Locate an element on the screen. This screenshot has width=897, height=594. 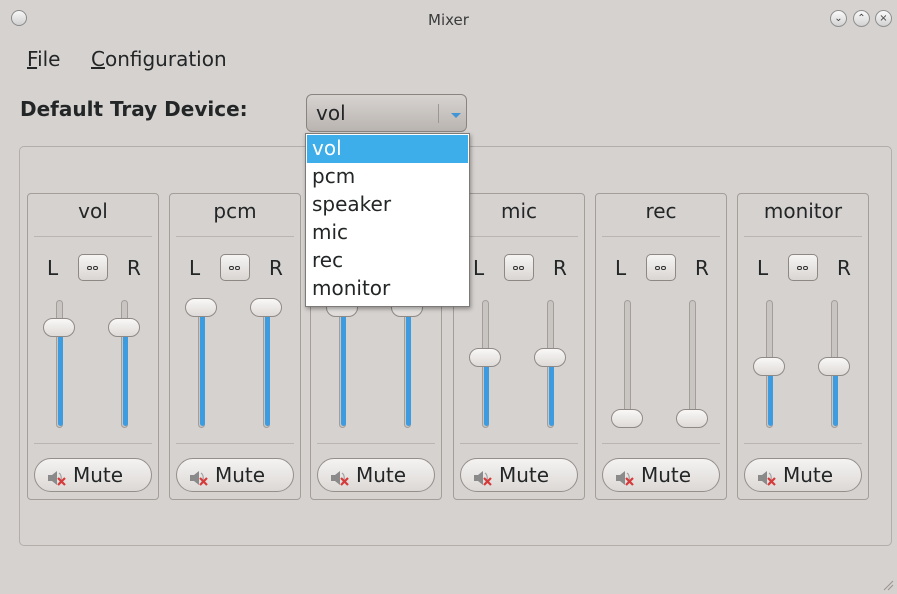
channel-name: monitor is located at coordinates (803, 211).